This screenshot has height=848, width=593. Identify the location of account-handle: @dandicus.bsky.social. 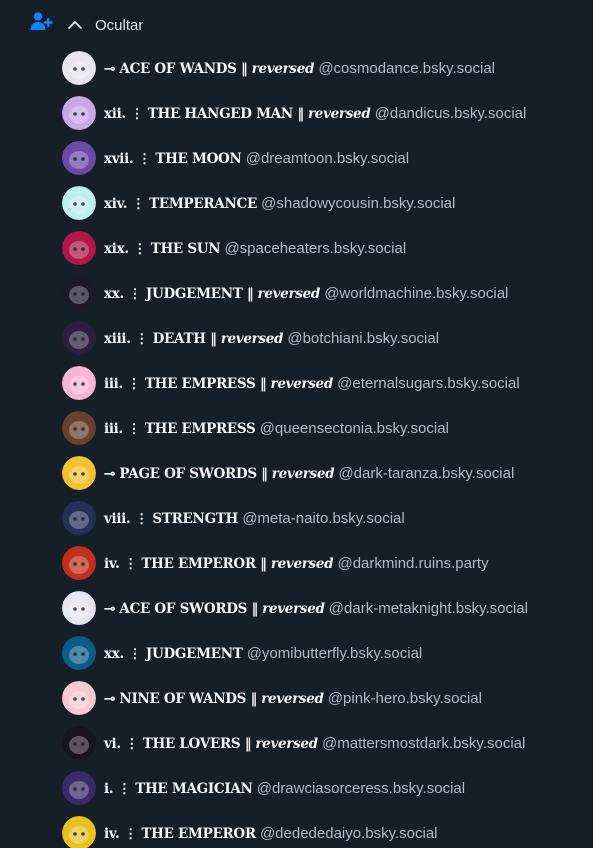
(451, 113).